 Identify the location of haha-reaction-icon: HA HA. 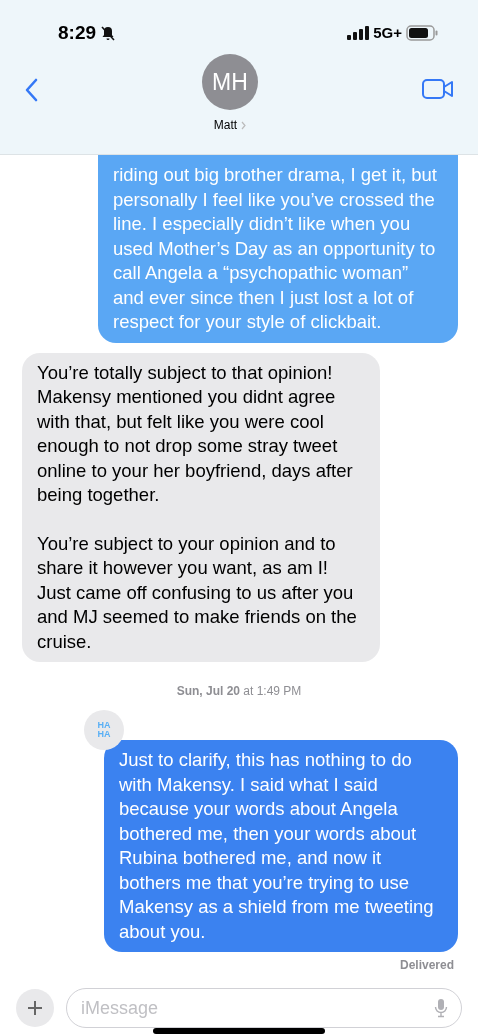
(104, 730).